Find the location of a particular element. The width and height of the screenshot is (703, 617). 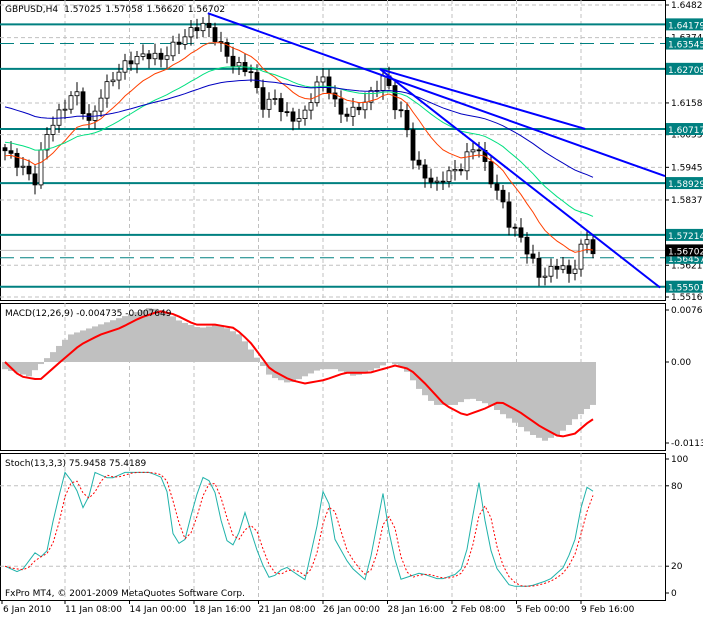

time-label: 28 Jan 16:00 is located at coordinates (416, 610).